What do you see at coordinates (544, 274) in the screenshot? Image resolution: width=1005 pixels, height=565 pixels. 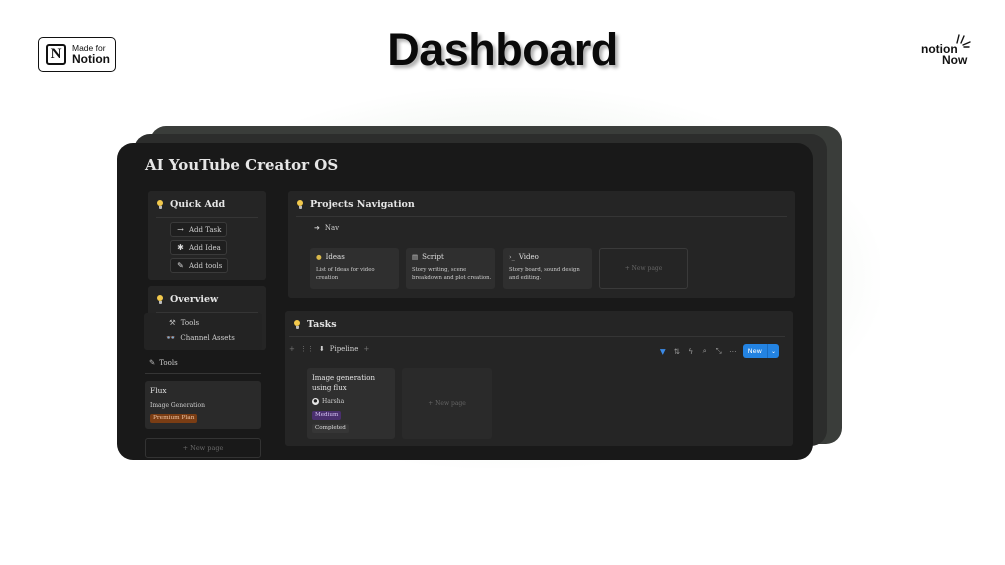 I see `project-card-desc: Story board, sound design and editing.` at bounding box center [544, 274].